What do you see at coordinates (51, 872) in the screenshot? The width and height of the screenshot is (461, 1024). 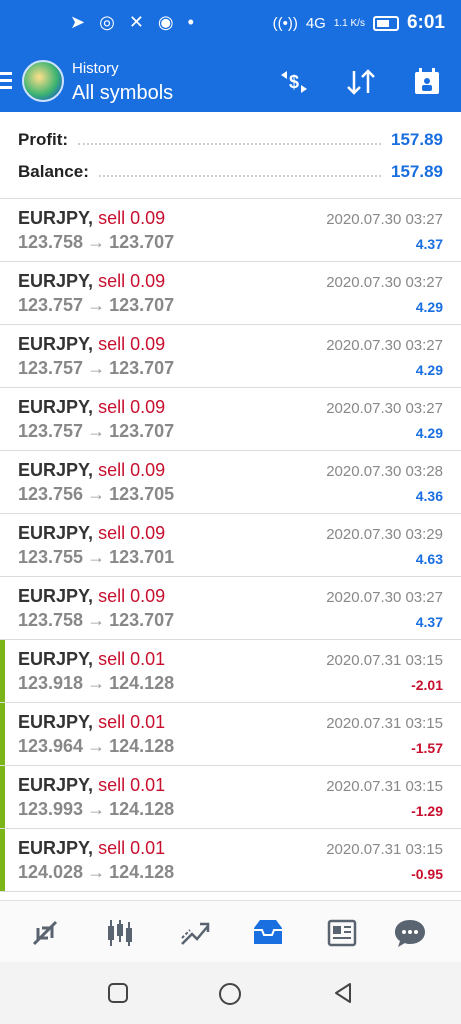 I see `open-price: 124.028` at bounding box center [51, 872].